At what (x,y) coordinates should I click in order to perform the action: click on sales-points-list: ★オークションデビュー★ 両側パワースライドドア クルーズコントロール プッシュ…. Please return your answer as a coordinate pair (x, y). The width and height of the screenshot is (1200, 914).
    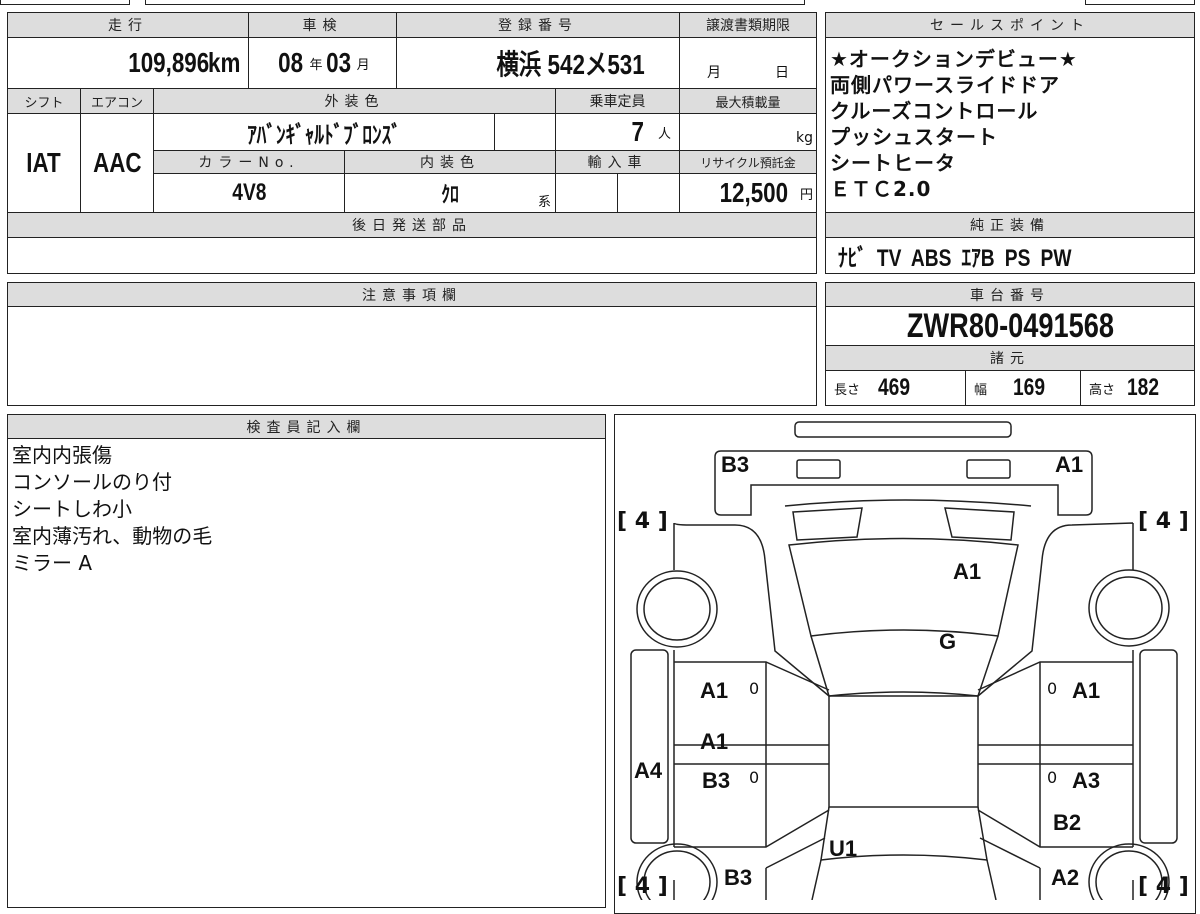
    Looking at the image, I should click on (1010, 125).